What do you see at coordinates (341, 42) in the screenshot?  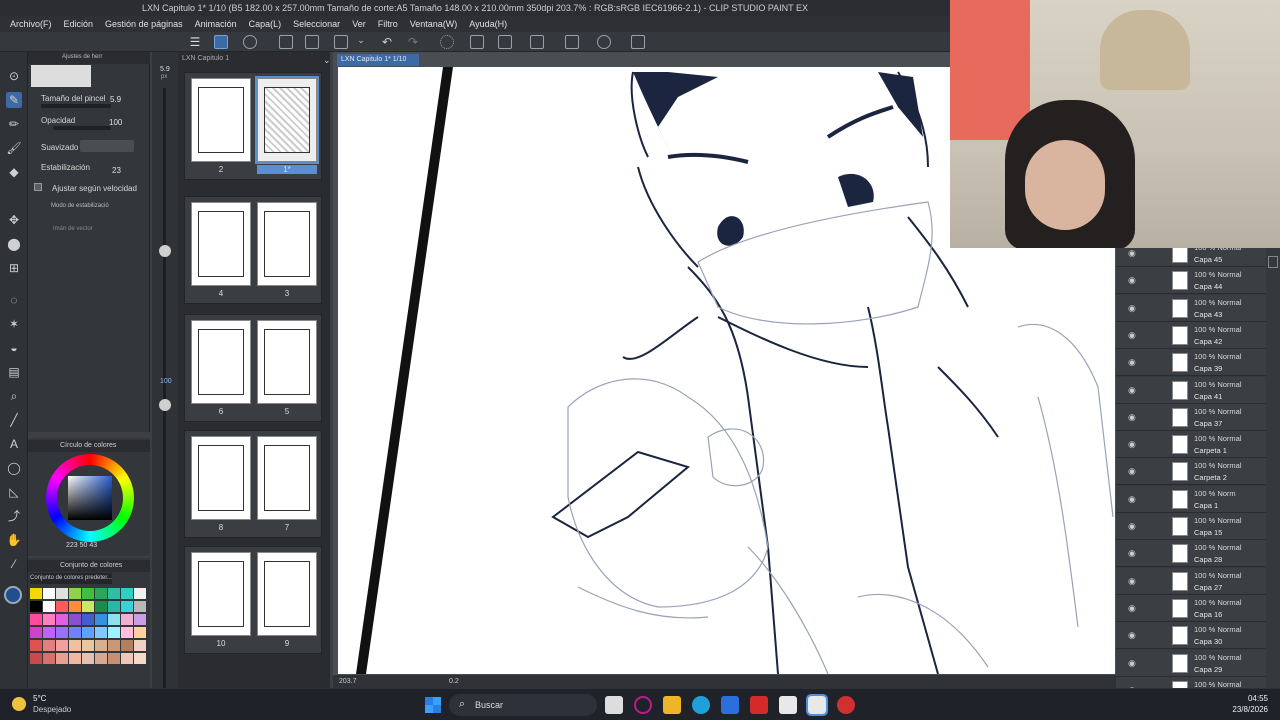 I see `save-icon` at bounding box center [341, 42].